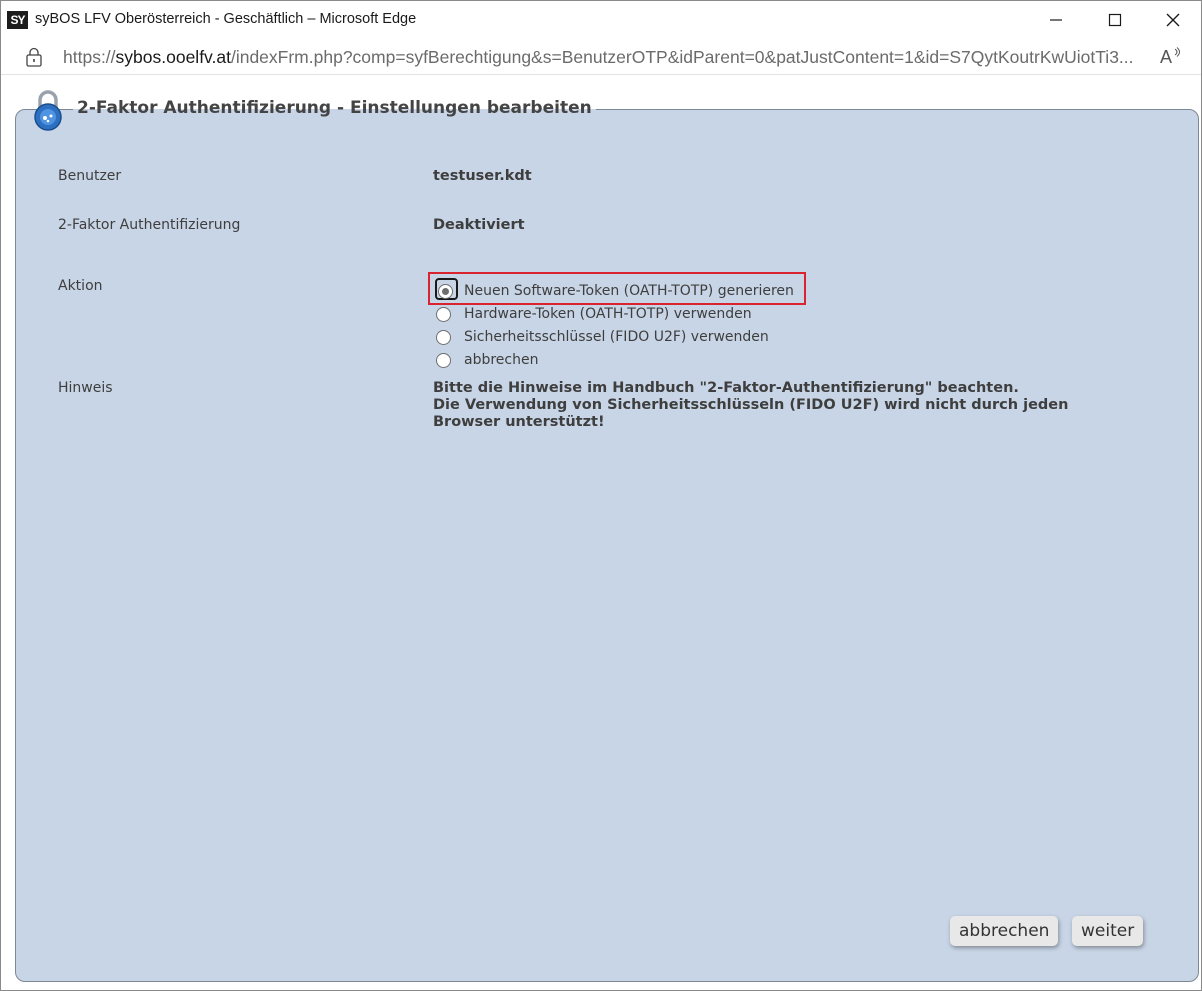 This screenshot has height=991, width=1202. What do you see at coordinates (608, 314) in the screenshot?
I see `radio-label: Hardware-Token (OATH-TOTP) verwenden` at bounding box center [608, 314].